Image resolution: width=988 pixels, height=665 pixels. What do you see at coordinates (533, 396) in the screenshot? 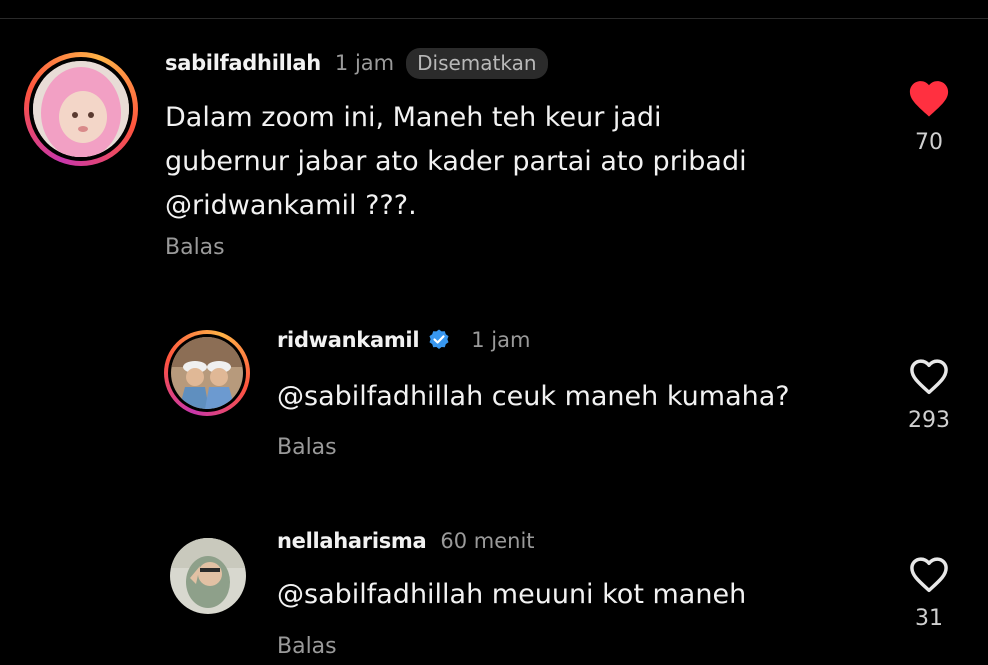
I see `comment-text: @sabilfadhillah ceuk maneh kumaha?` at bounding box center [533, 396].